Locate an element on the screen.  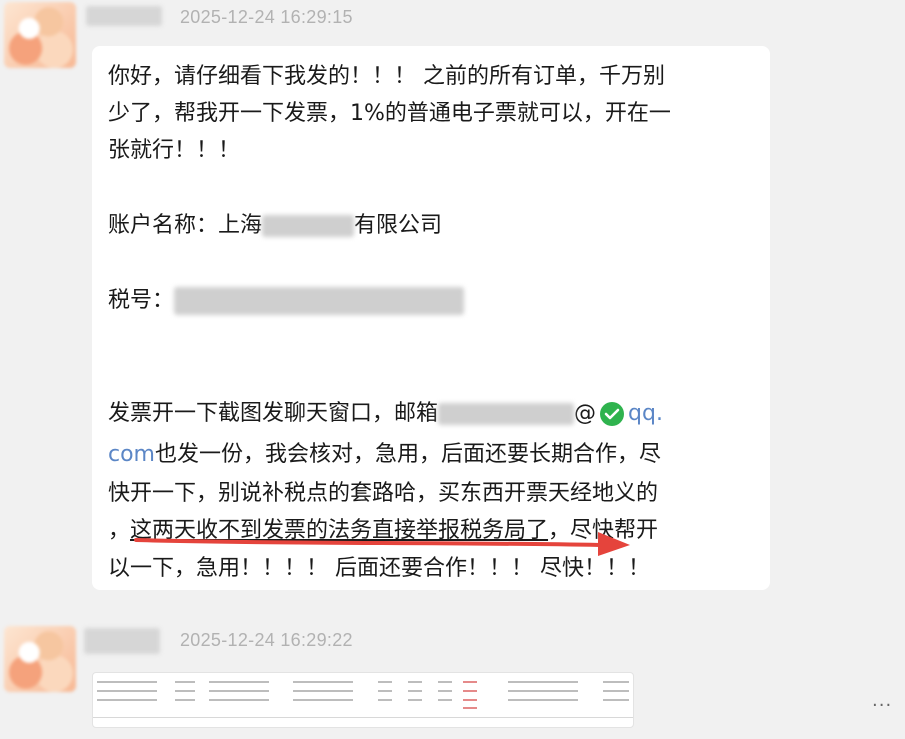
account-label: 账户名称：上海 is located at coordinates (185, 225).